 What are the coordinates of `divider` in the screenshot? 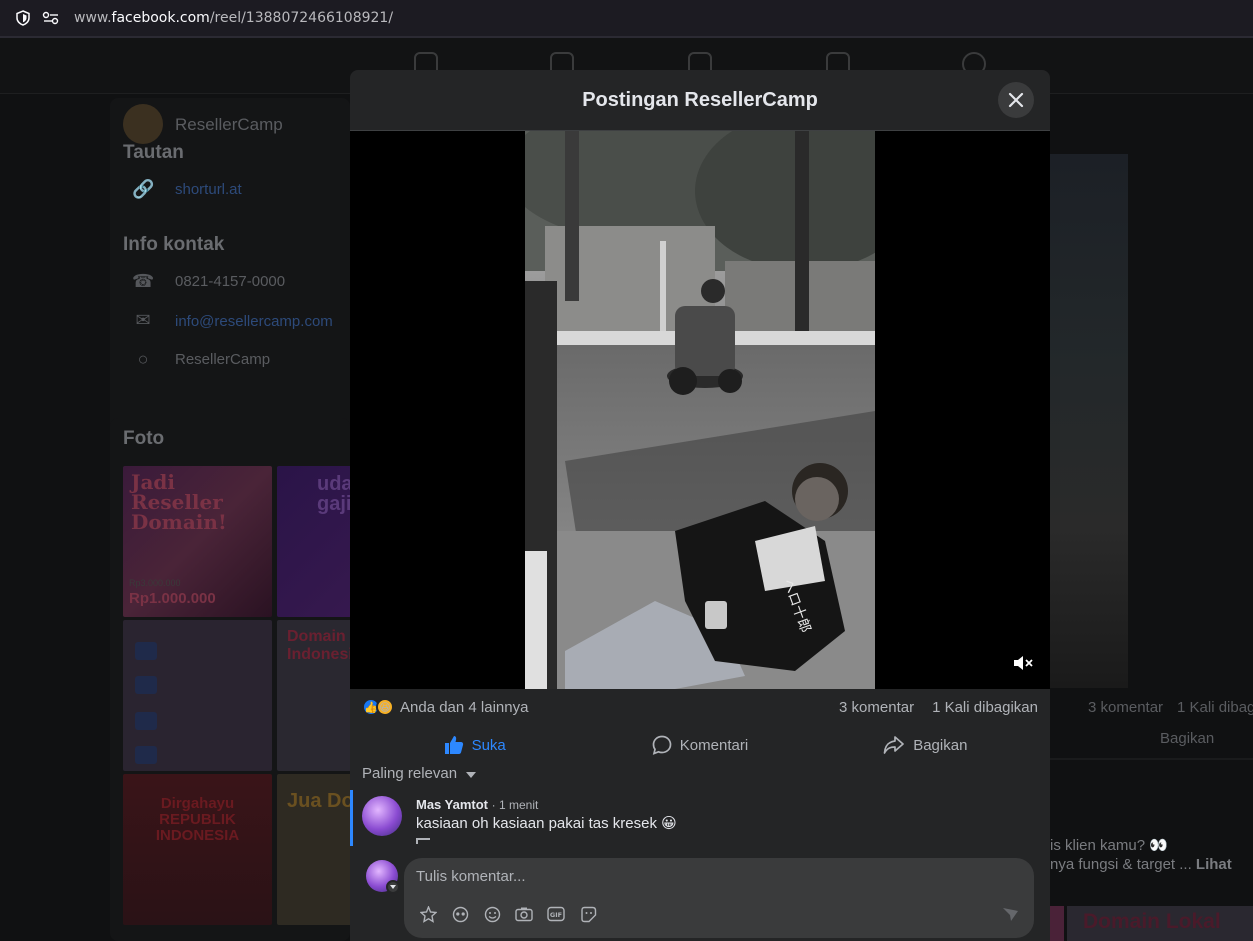 It's located at (1151, 759).